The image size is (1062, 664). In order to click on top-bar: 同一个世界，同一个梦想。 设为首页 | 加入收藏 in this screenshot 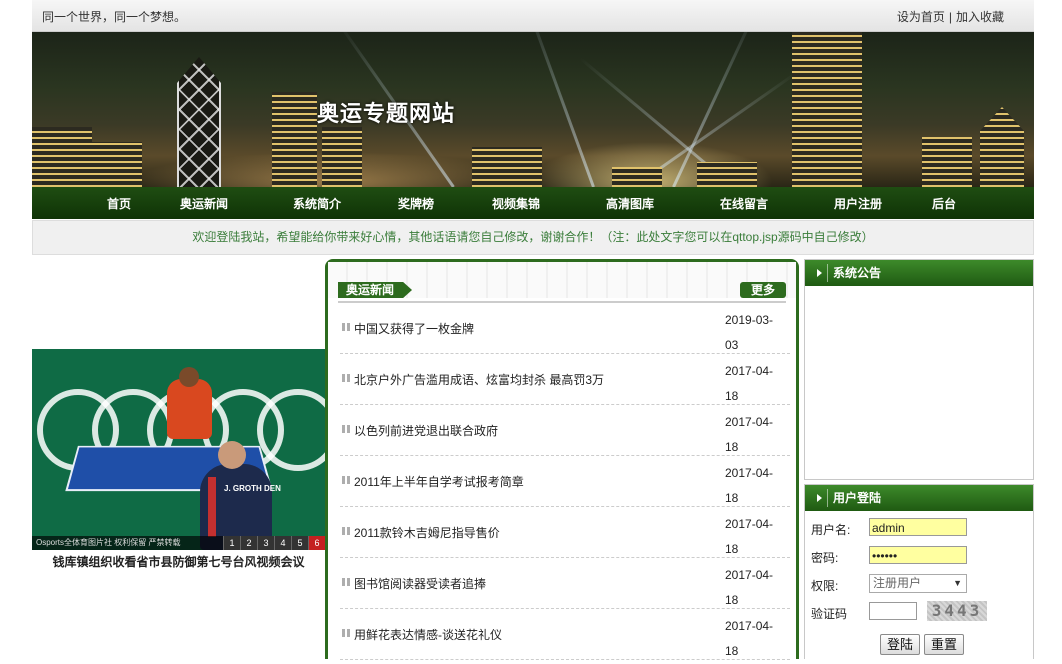, I will do `click(533, 16)`.